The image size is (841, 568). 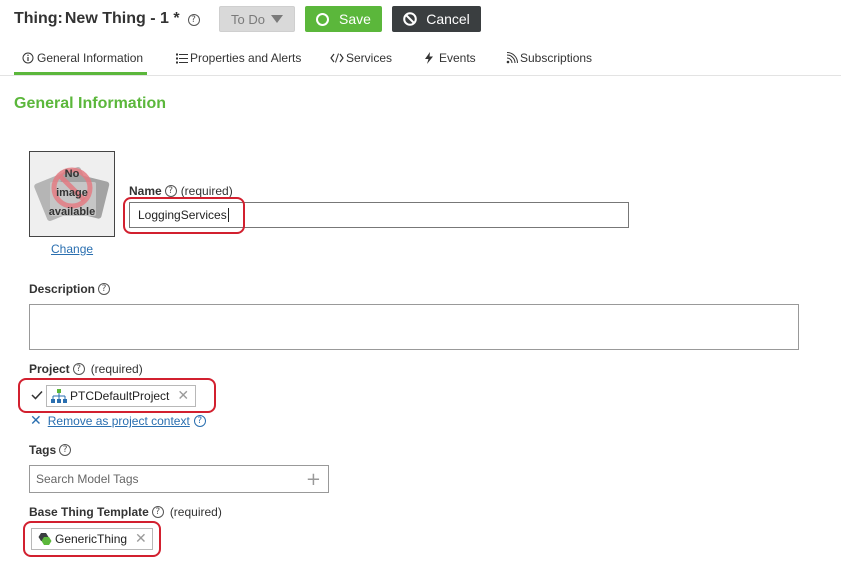 What do you see at coordinates (556, 58) in the screenshot?
I see `tab-label: Subscriptions` at bounding box center [556, 58].